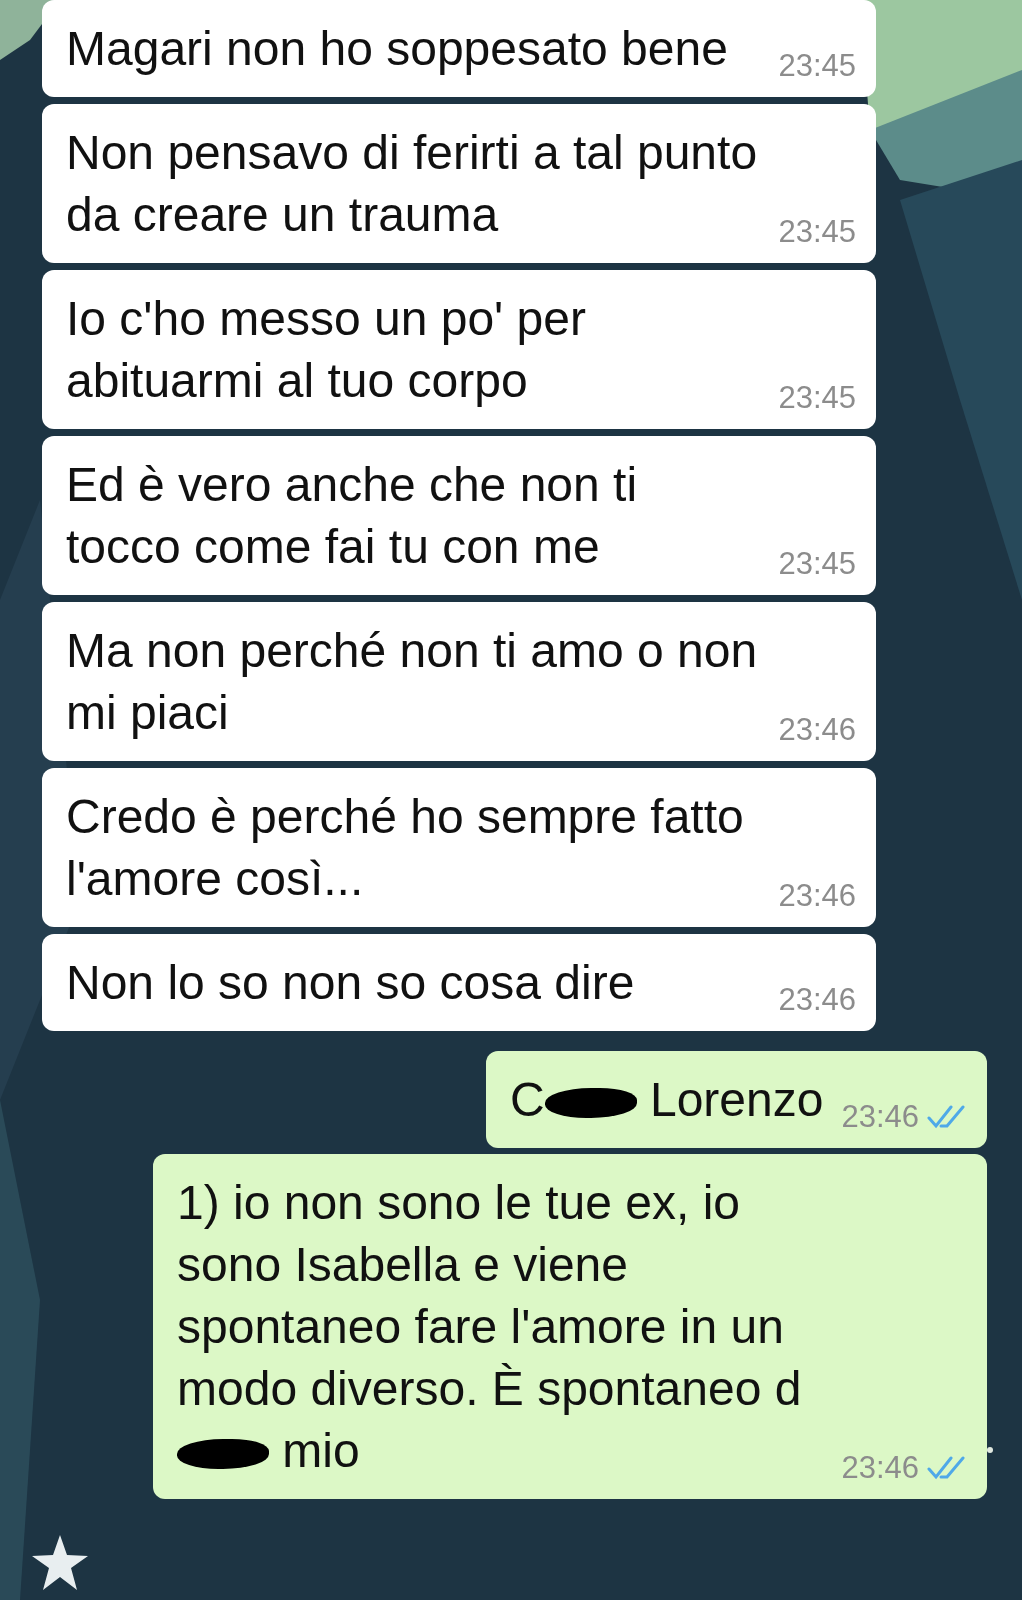 The height and width of the screenshot is (1600, 1022). I want to click on message-text: Io c'ho messo un po' per abituarmi al tuo corpo, so click(326, 350).